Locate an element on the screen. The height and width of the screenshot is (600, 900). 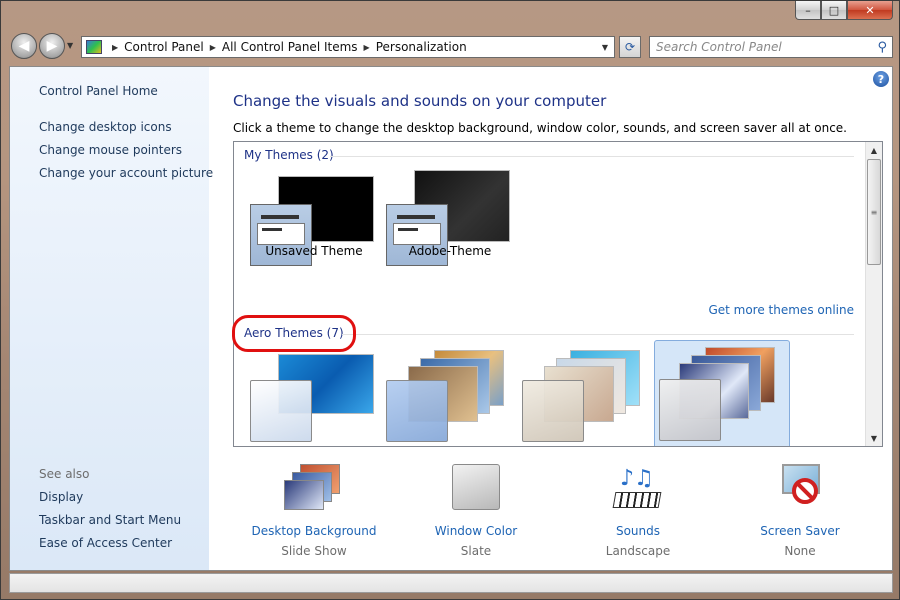
scroll-up-icon: ▲ is located at coordinates (874, 150).